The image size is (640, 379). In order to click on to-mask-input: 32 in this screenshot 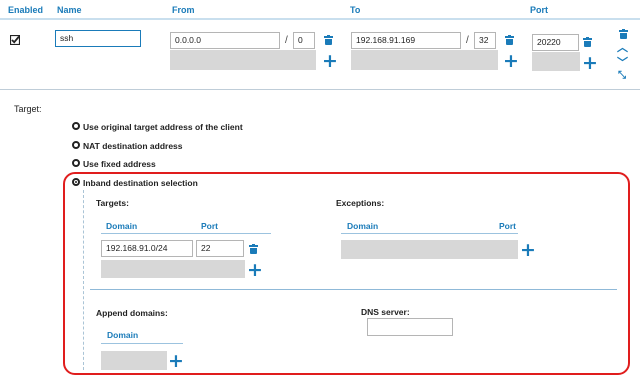, I will do `click(485, 40)`.